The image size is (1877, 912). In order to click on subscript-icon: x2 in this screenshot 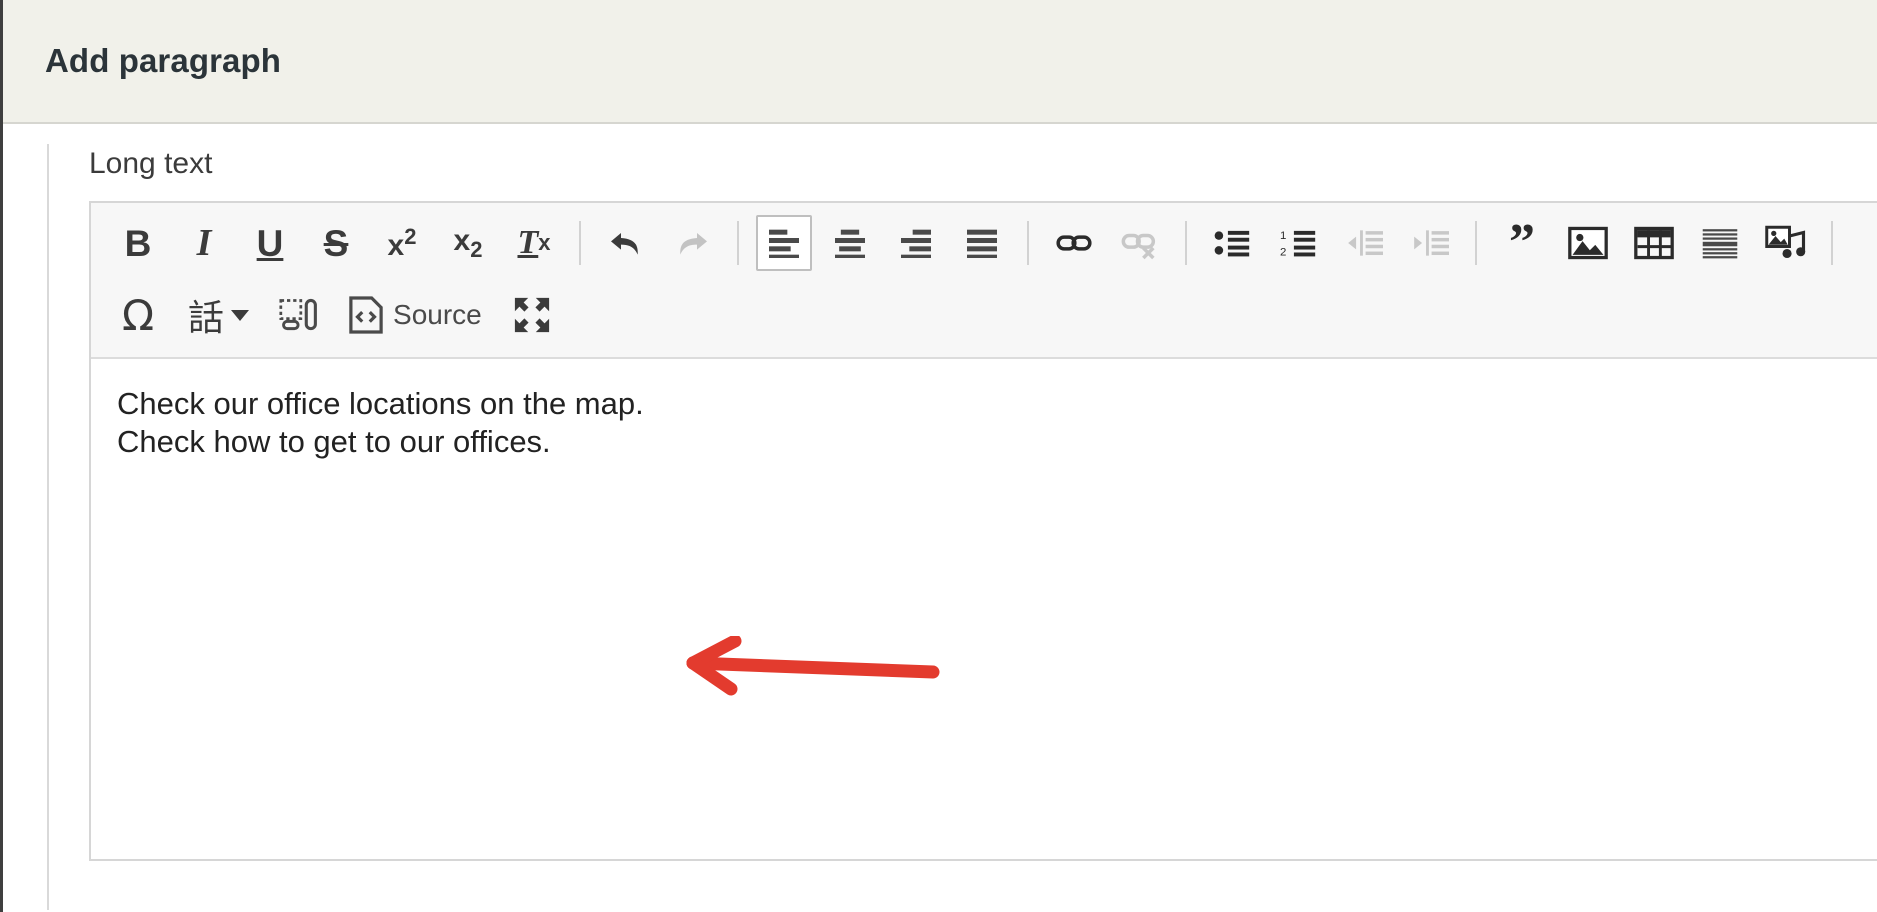, I will do `click(468, 243)`.